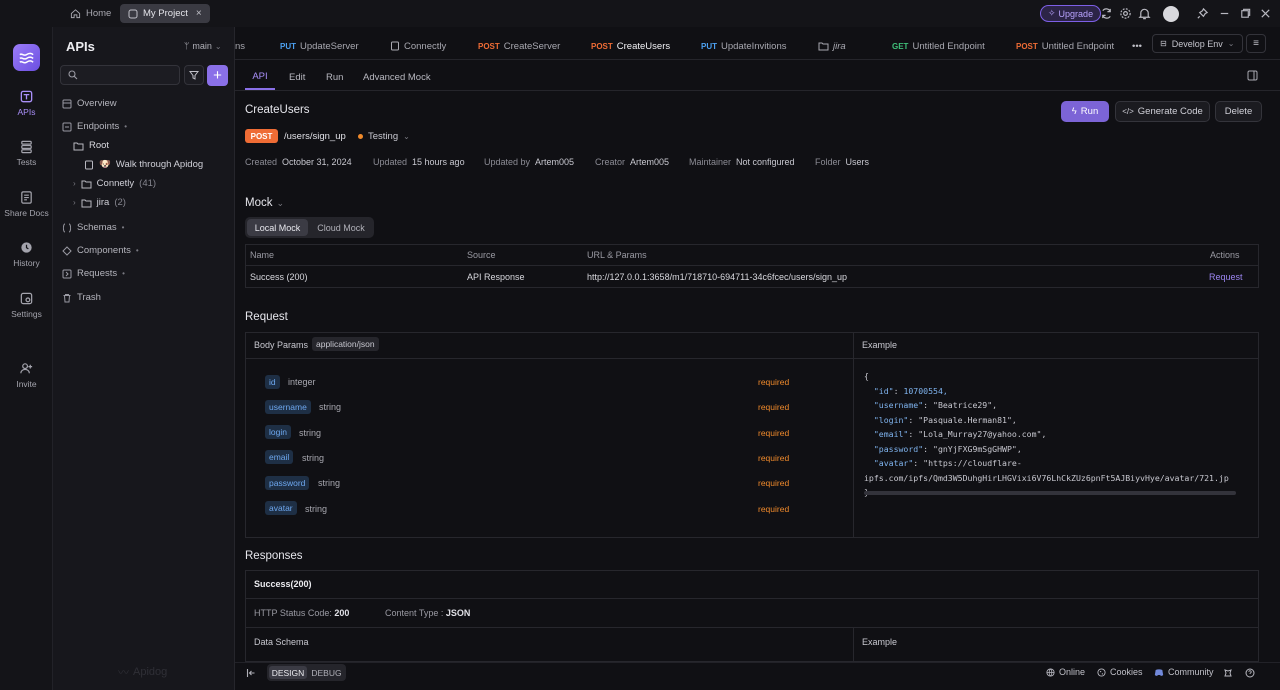  What do you see at coordinates (1106, 13) in the screenshot?
I see `sync-icon` at bounding box center [1106, 13].